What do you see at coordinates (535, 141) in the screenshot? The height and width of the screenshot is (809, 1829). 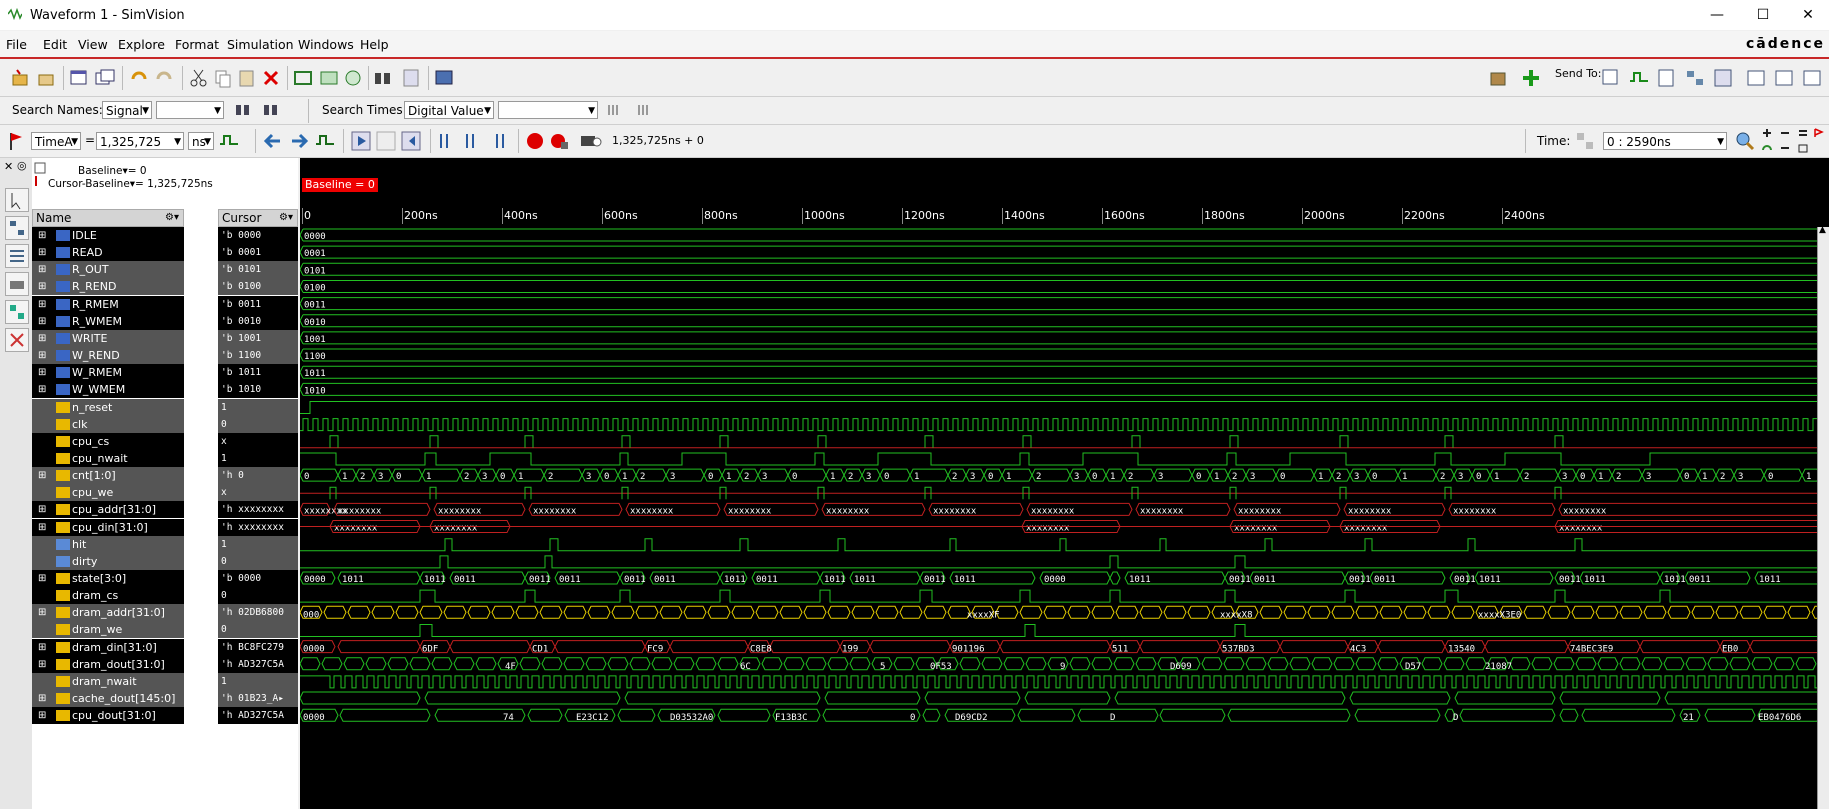 I see `stop-icon` at bounding box center [535, 141].